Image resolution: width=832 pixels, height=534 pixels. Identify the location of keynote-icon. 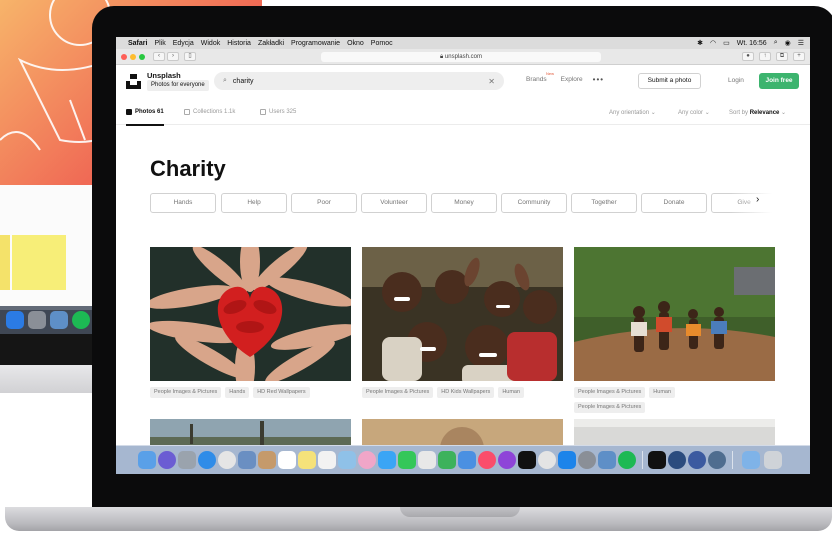
(467, 460).